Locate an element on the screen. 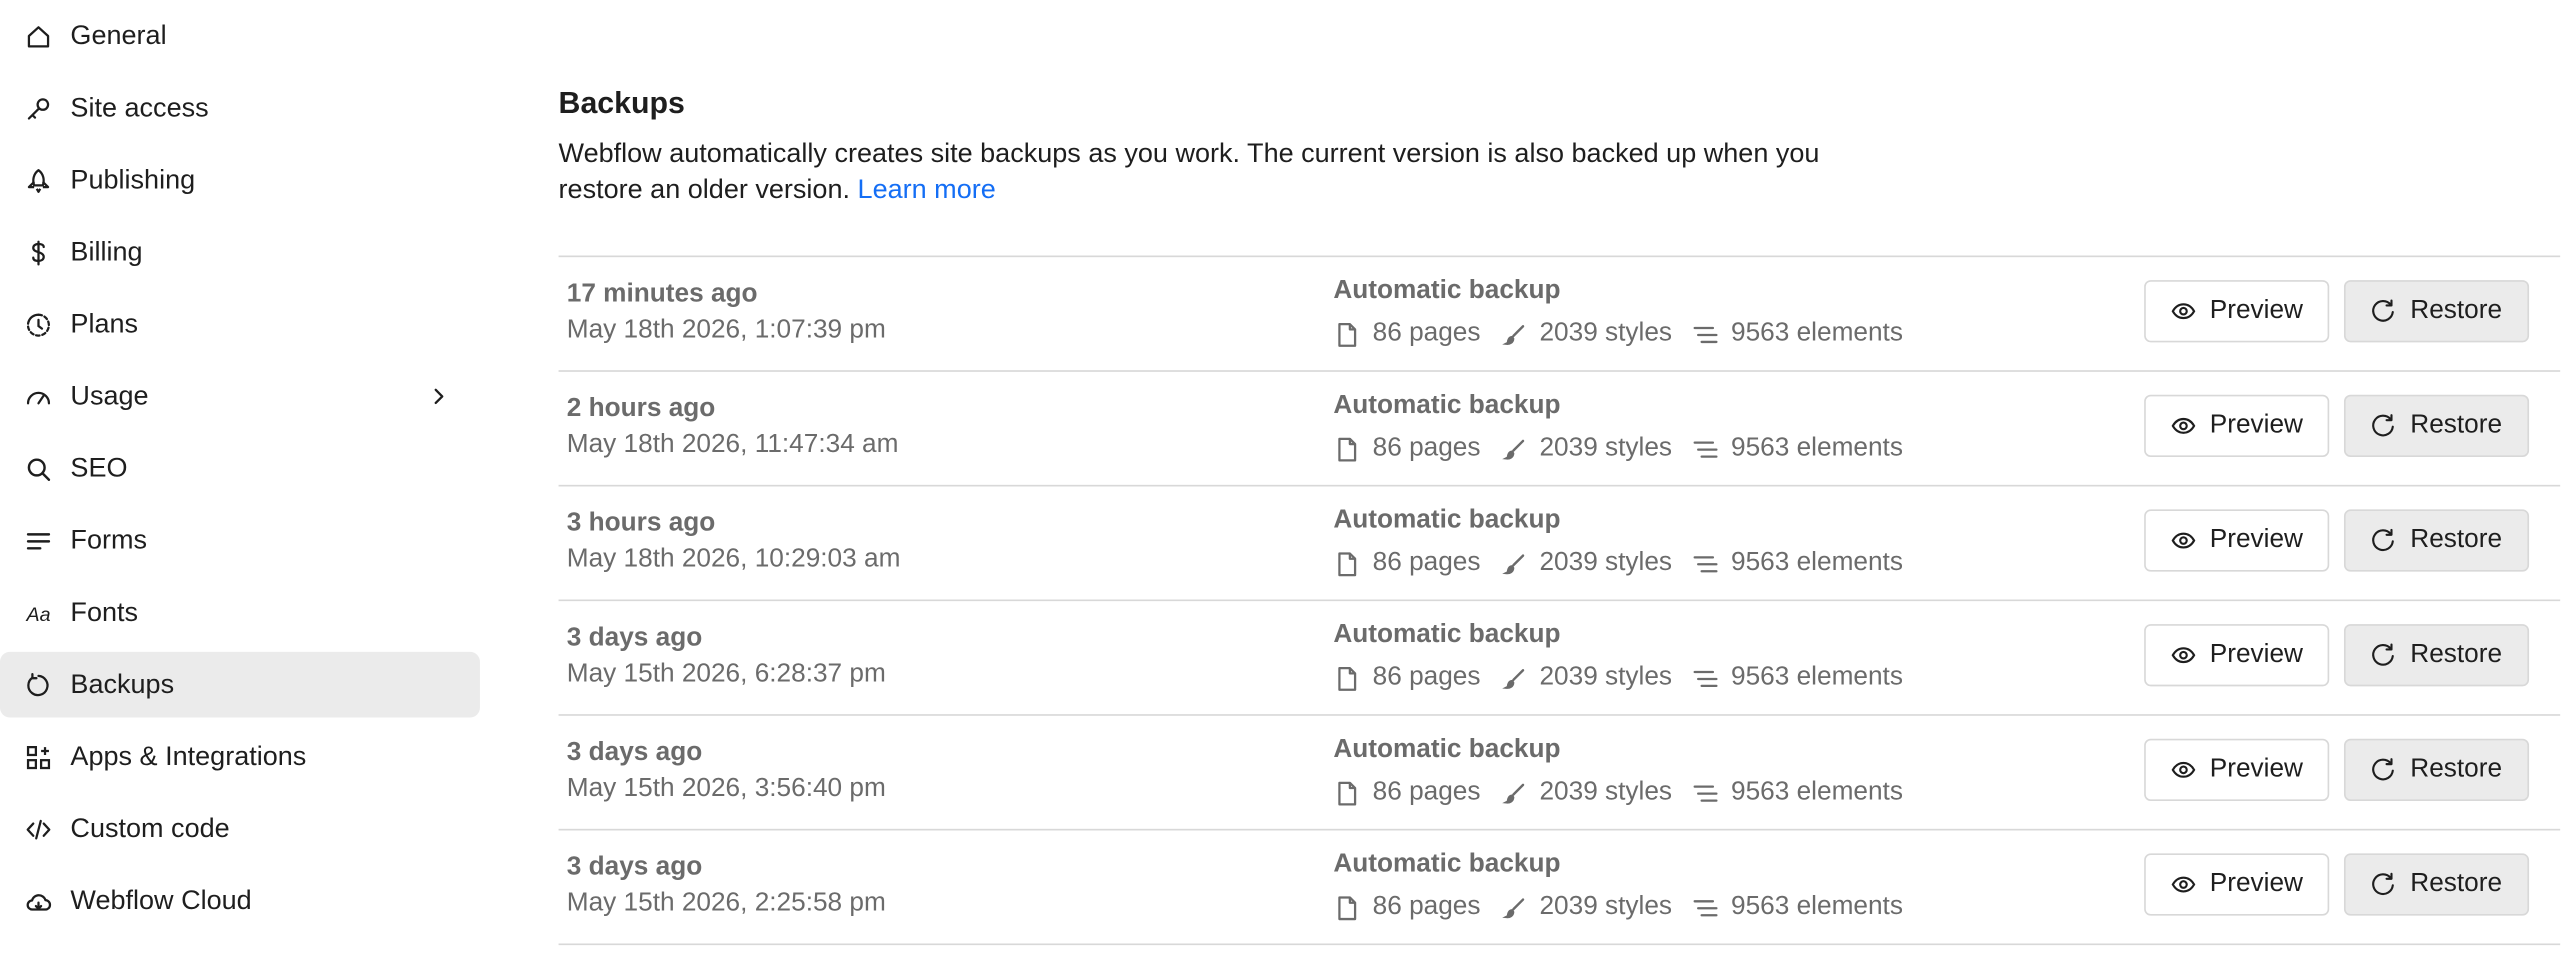 This screenshot has width=2568, height=964. backup-date: May 15th 2026, 6:28:37 pm is located at coordinates (726, 674).